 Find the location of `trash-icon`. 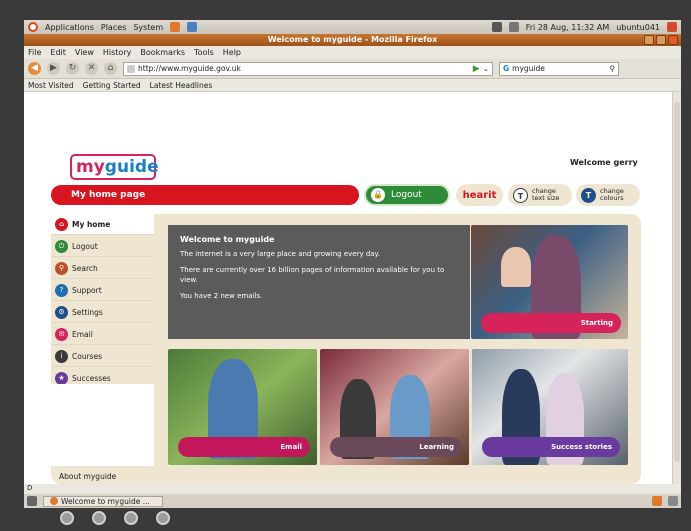

trash-icon is located at coordinates (657, 501).